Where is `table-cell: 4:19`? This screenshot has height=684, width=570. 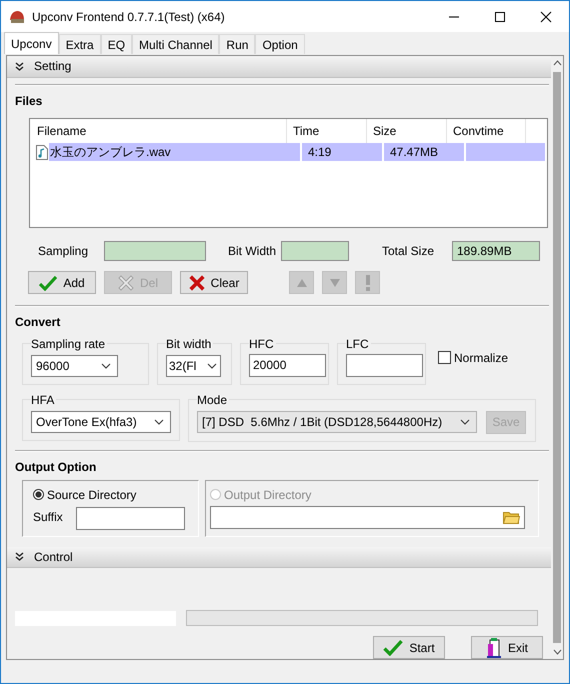
table-cell: 4:19 is located at coordinates (342, 152).